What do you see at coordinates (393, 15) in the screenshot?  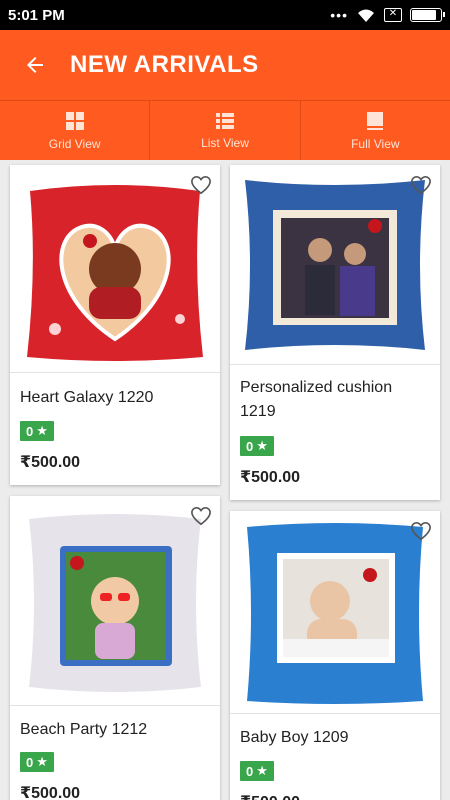 I see `no-sim-icon: ✕` at bounding box center [393, 15].